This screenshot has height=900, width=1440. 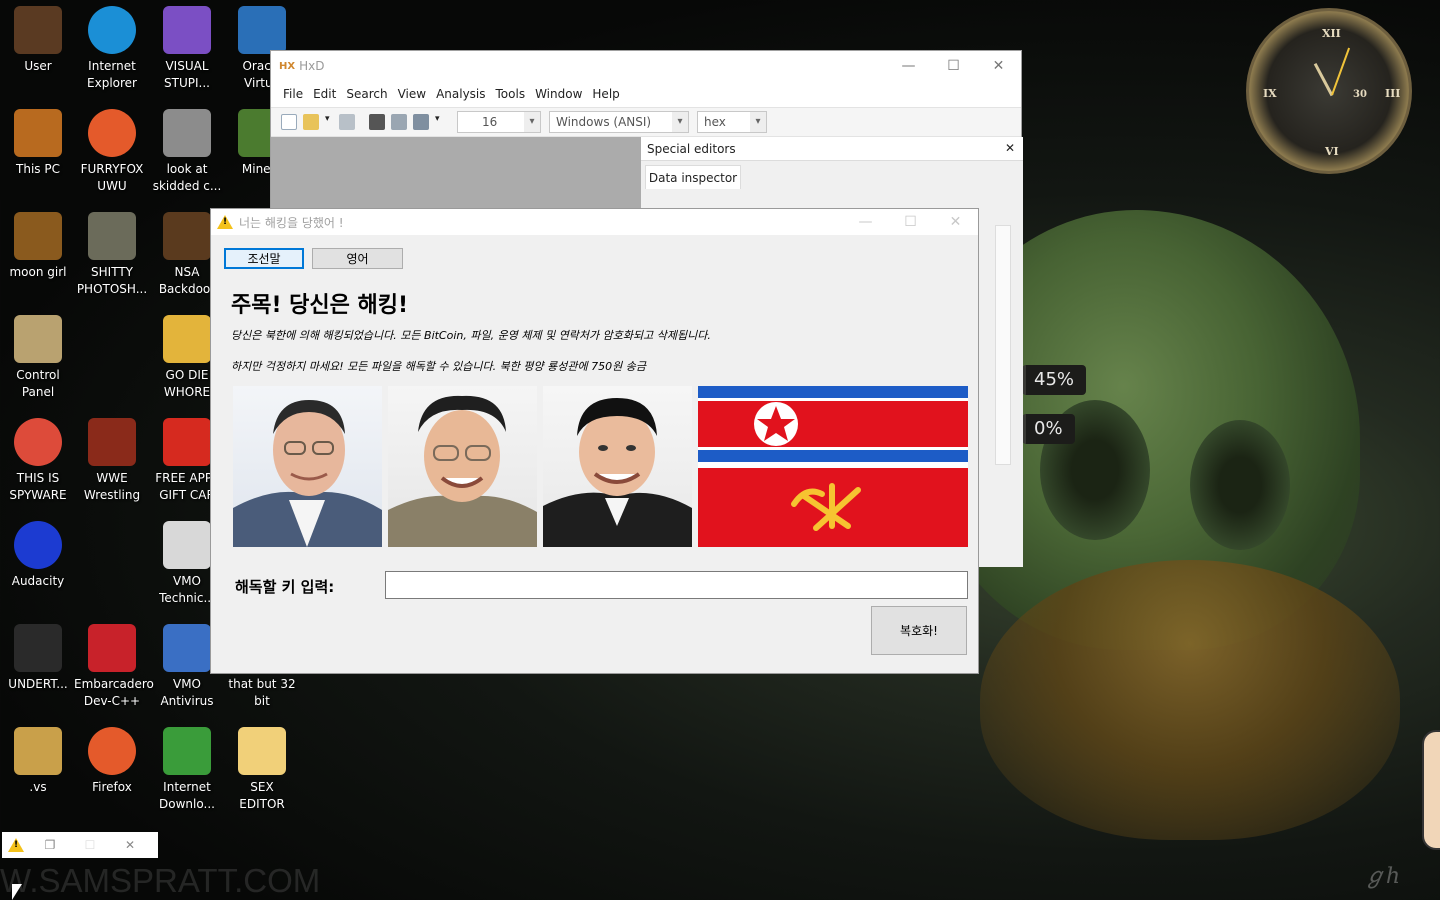 What do you see at coordinates (460, 94) in the screenshot?
I see `menu-analysis: Analysis` at bounding box center [460, 94].